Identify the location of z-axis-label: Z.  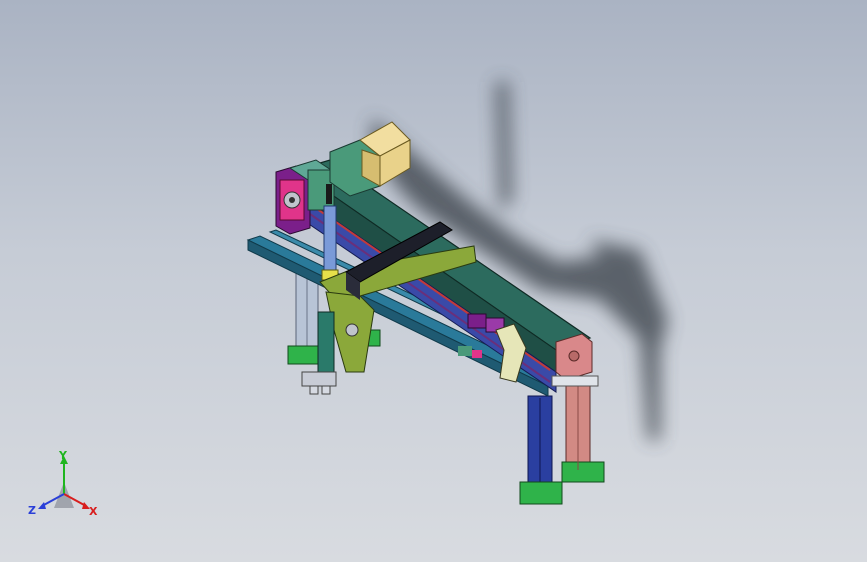
(32, 510).